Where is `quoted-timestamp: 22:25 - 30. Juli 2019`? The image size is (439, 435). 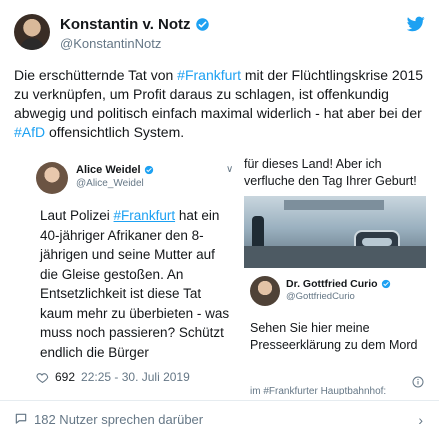 quoted-timestamp: 22:25 - 30. Juli 2019 is located at coordinates (135, 377).